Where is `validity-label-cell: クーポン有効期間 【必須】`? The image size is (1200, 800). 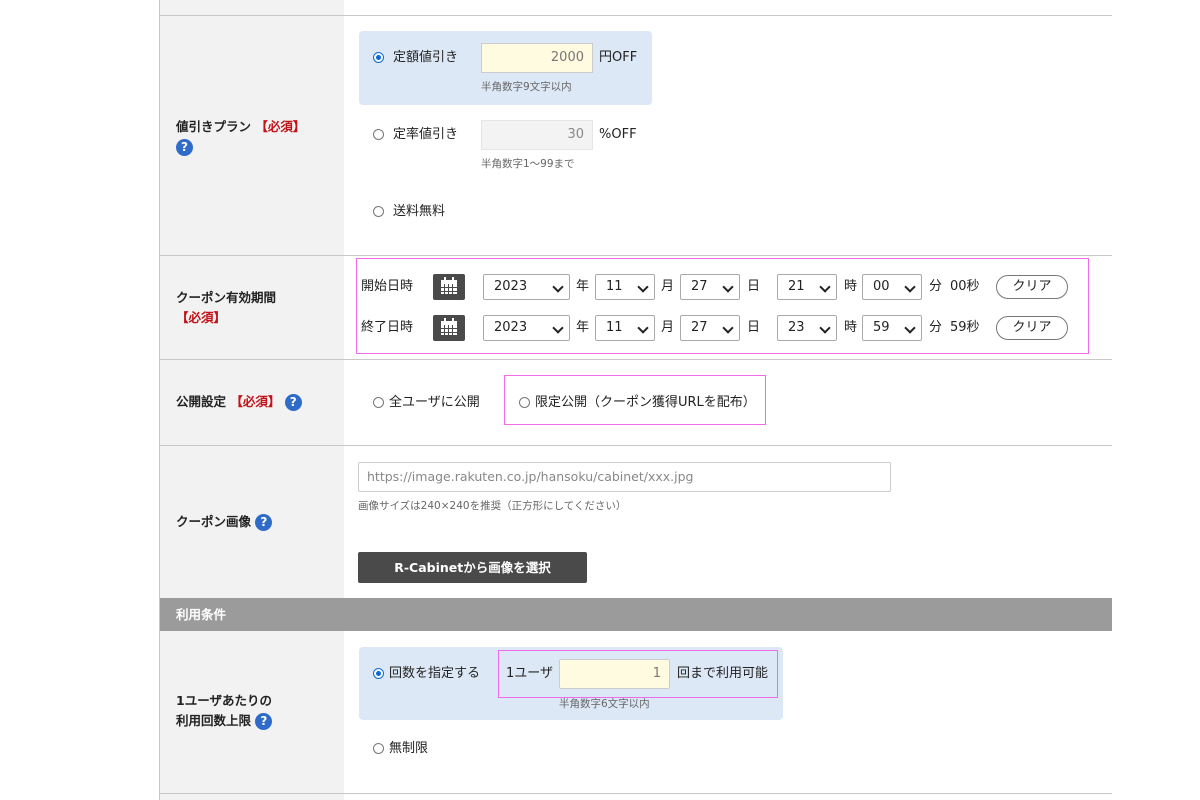 validity-label-cell: クーポン有効期間 【必須】 is located at coordinates (252, 307).